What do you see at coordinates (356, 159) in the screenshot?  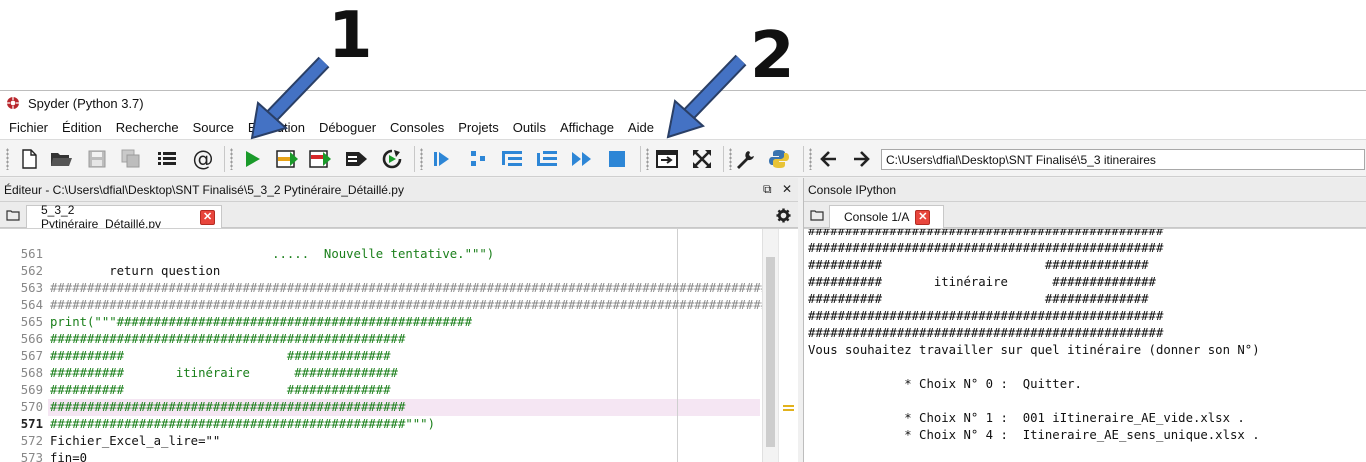 I see `run-selection-icon` at bounding box center [356, 159].